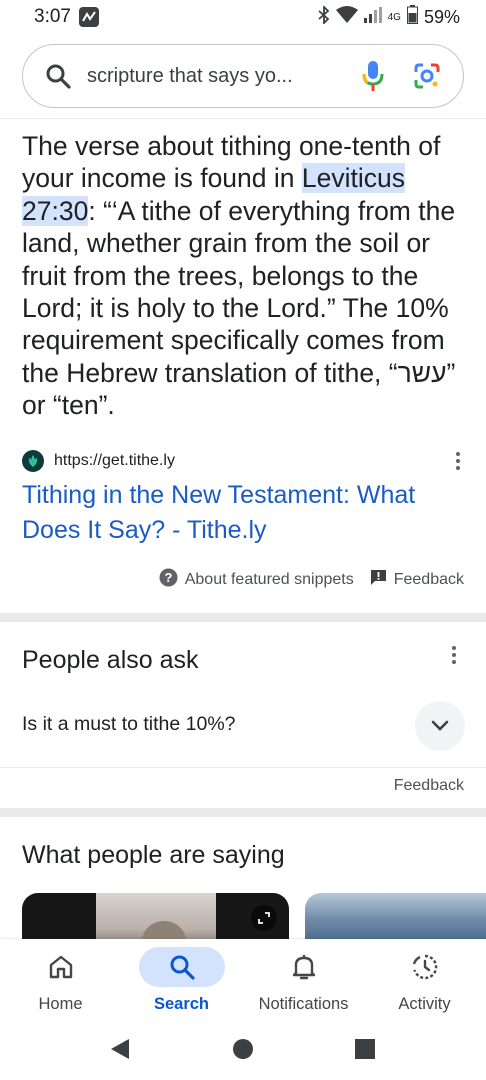 This screenshot has height=1080, width=486. Describe the element at coordinates (114, 461) in the screenshot. I see `source-url: https://get.tithe.ly` at that location.